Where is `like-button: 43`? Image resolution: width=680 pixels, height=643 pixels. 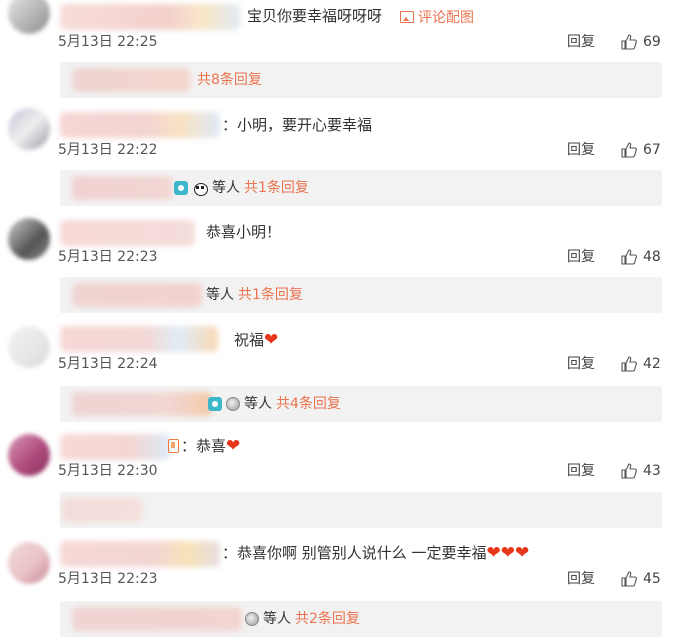 like-button: 43 is located at coordinates (641, 471).